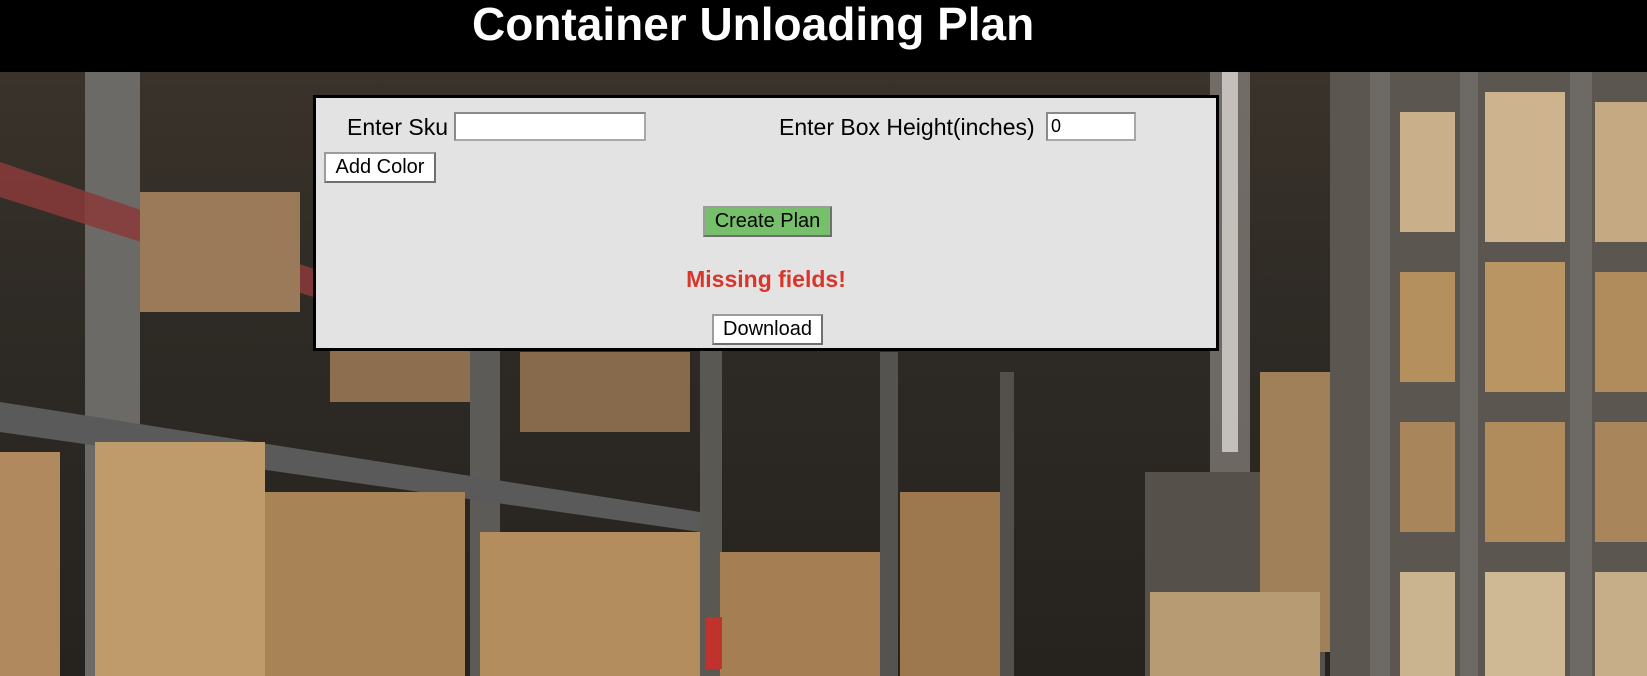 This screenshot has height=676, width=1647. I want to click on sku-input, so click(550, 126).